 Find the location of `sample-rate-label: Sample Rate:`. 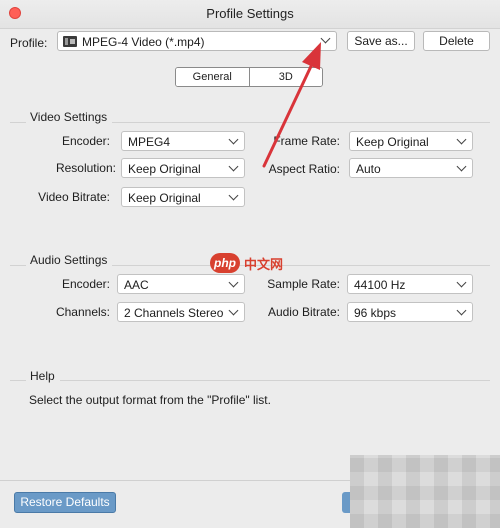

sample-rate-label: Sample Rate: is located at coordinates (303, 284).